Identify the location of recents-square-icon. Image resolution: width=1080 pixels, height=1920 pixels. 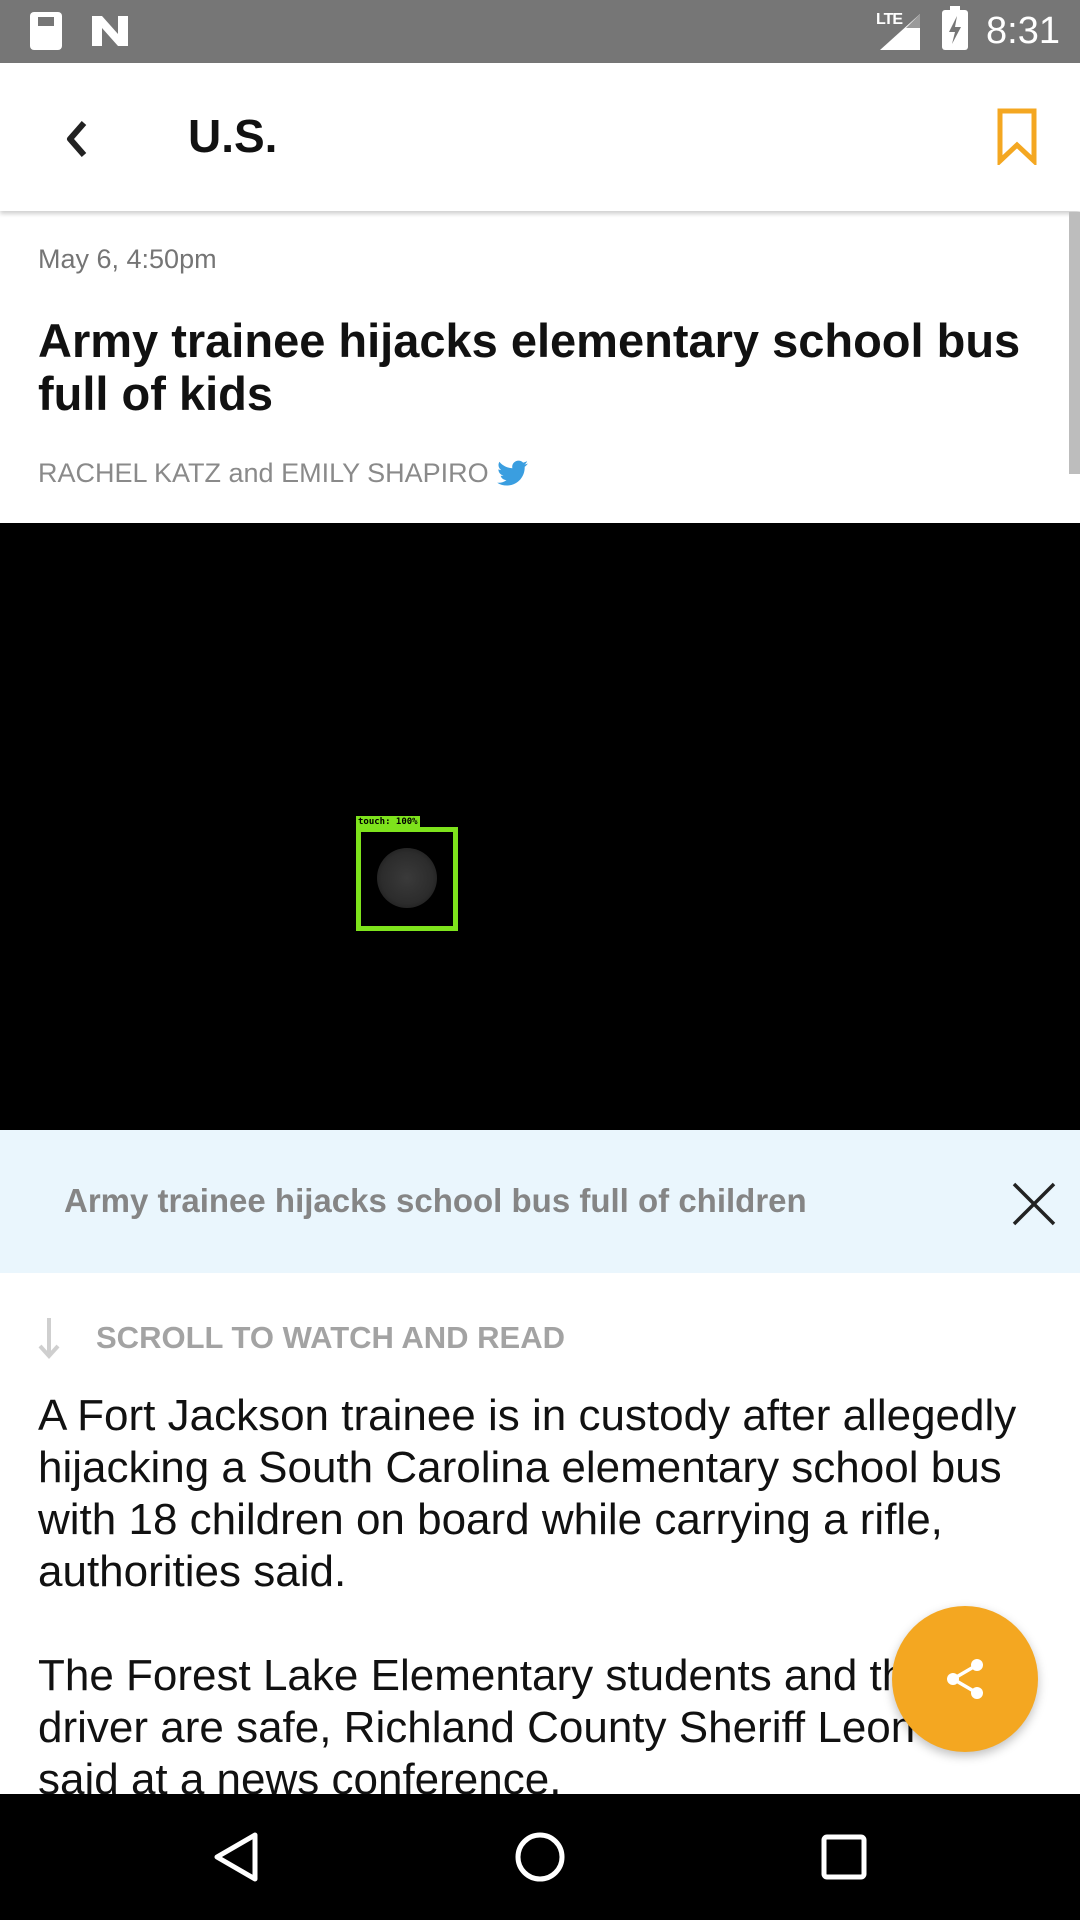
(844, 1857).